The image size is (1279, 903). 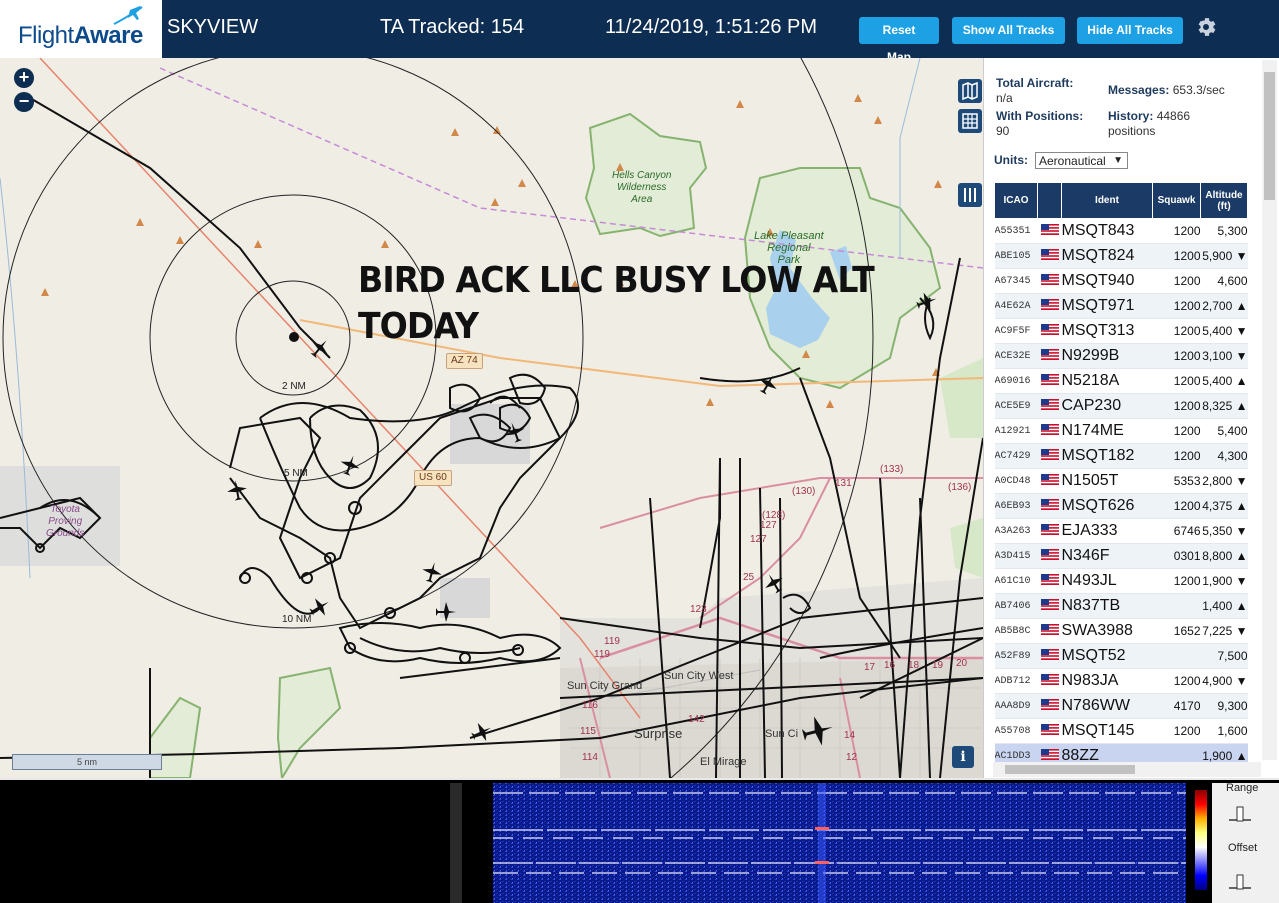 I want to click on gear-icon, so click(x=1206, y=27).